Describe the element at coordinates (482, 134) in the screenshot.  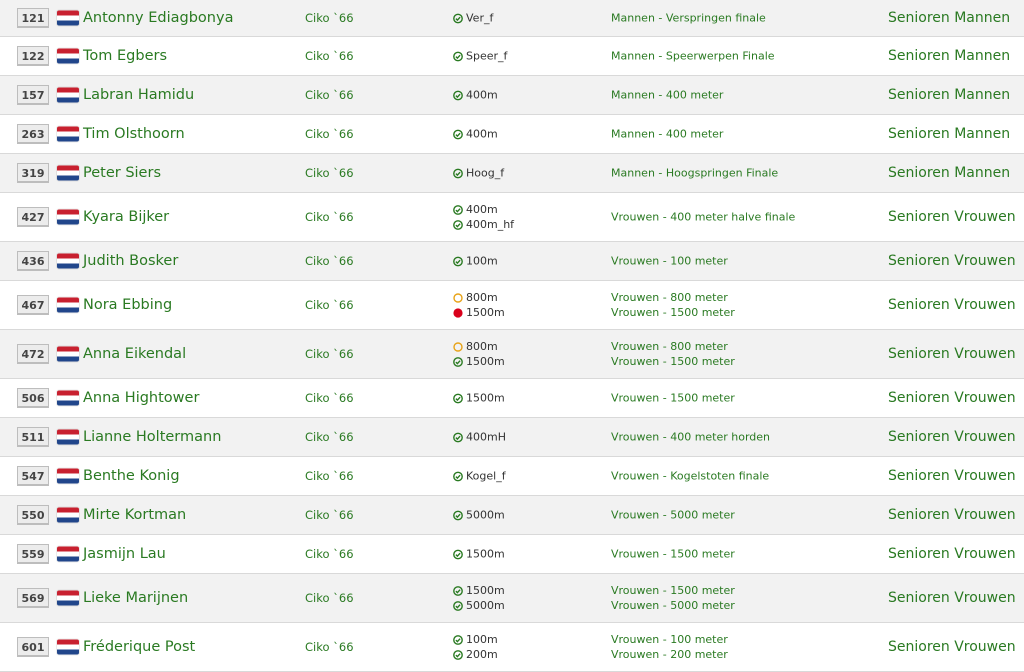
I see `event-code: 400m` at that location.